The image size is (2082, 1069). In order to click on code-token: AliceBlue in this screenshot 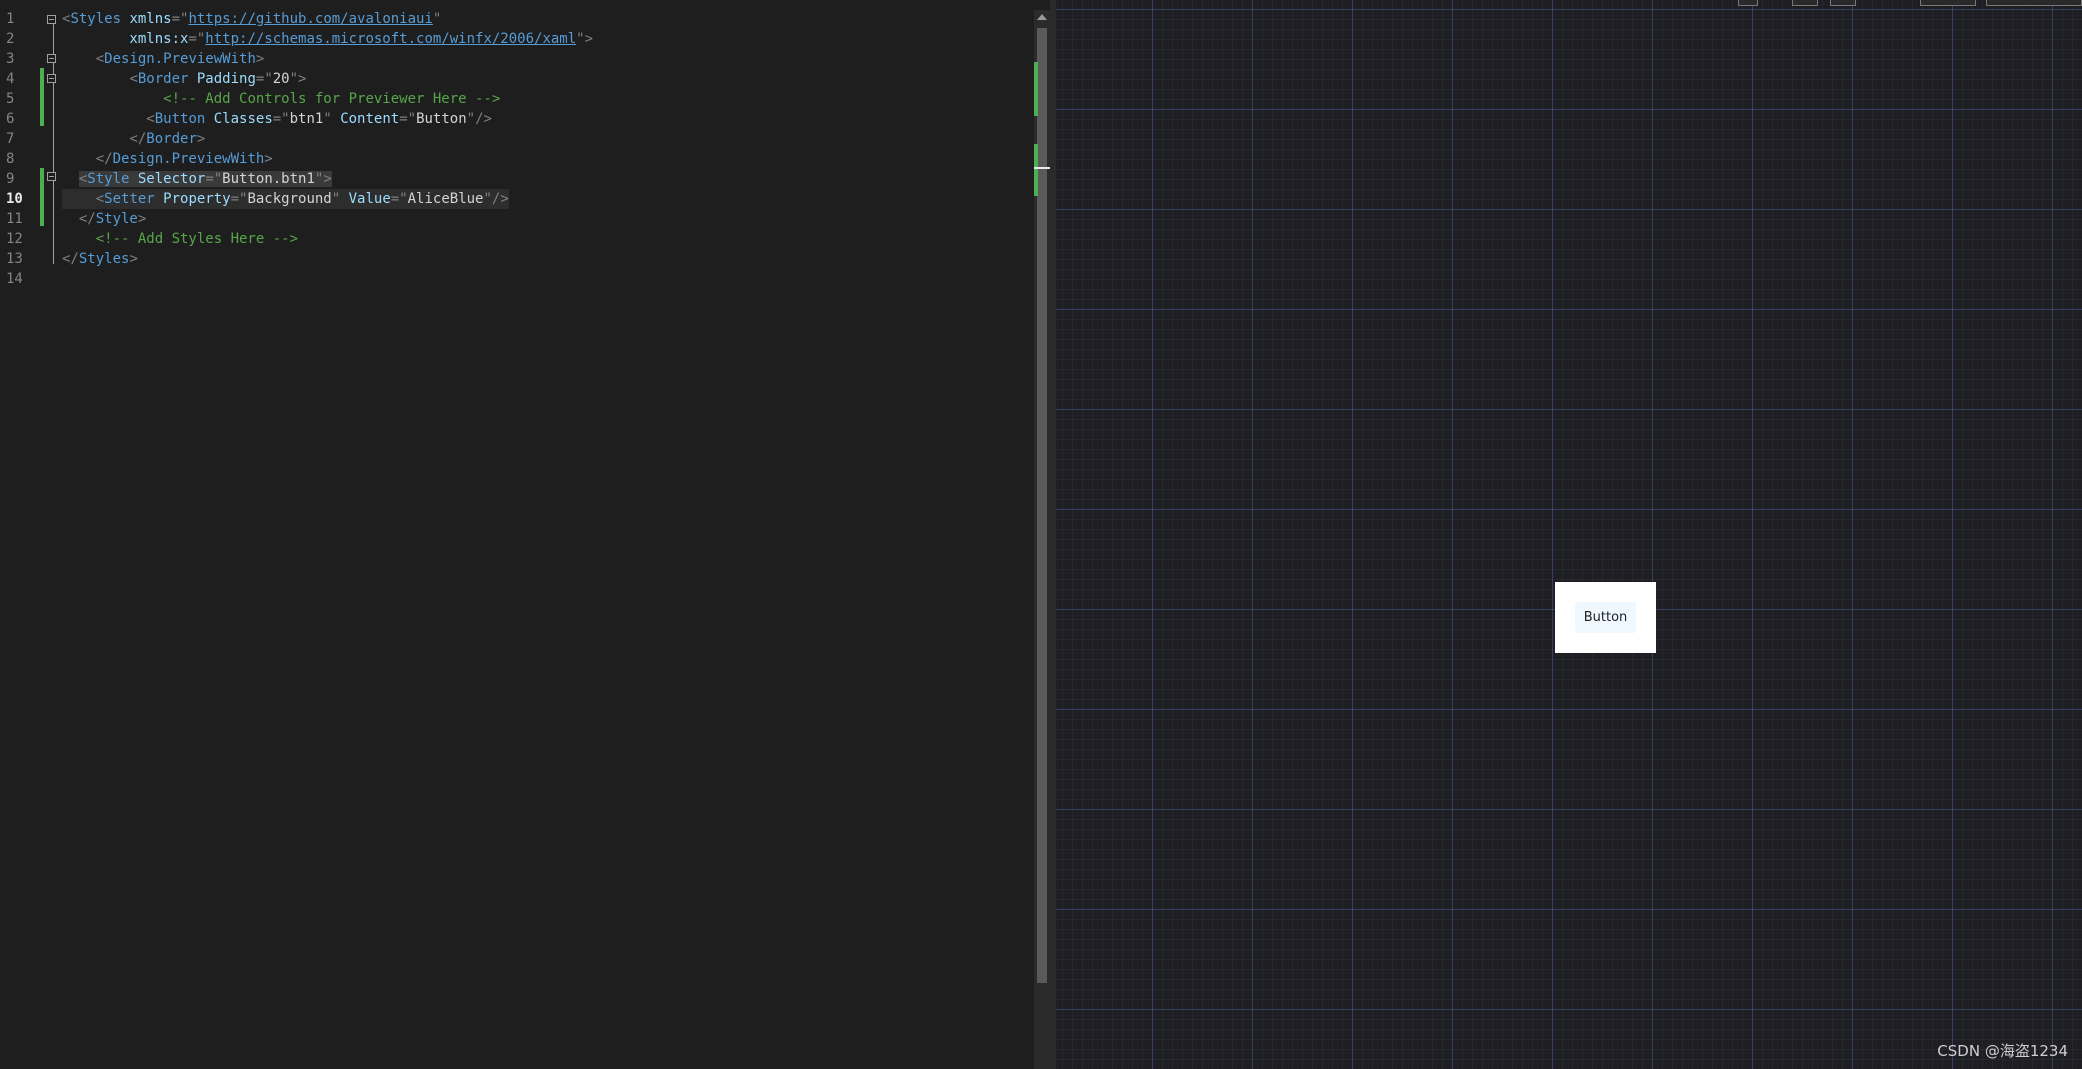, I will do `click(445, 199)`.